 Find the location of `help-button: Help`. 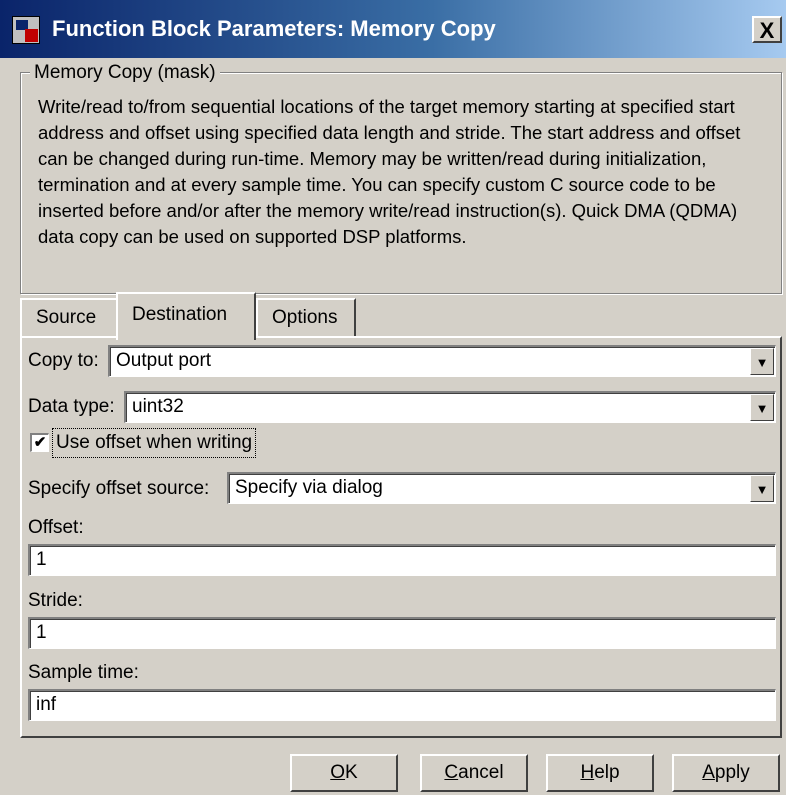

help-button: Help is located at coordinates (600, 773).